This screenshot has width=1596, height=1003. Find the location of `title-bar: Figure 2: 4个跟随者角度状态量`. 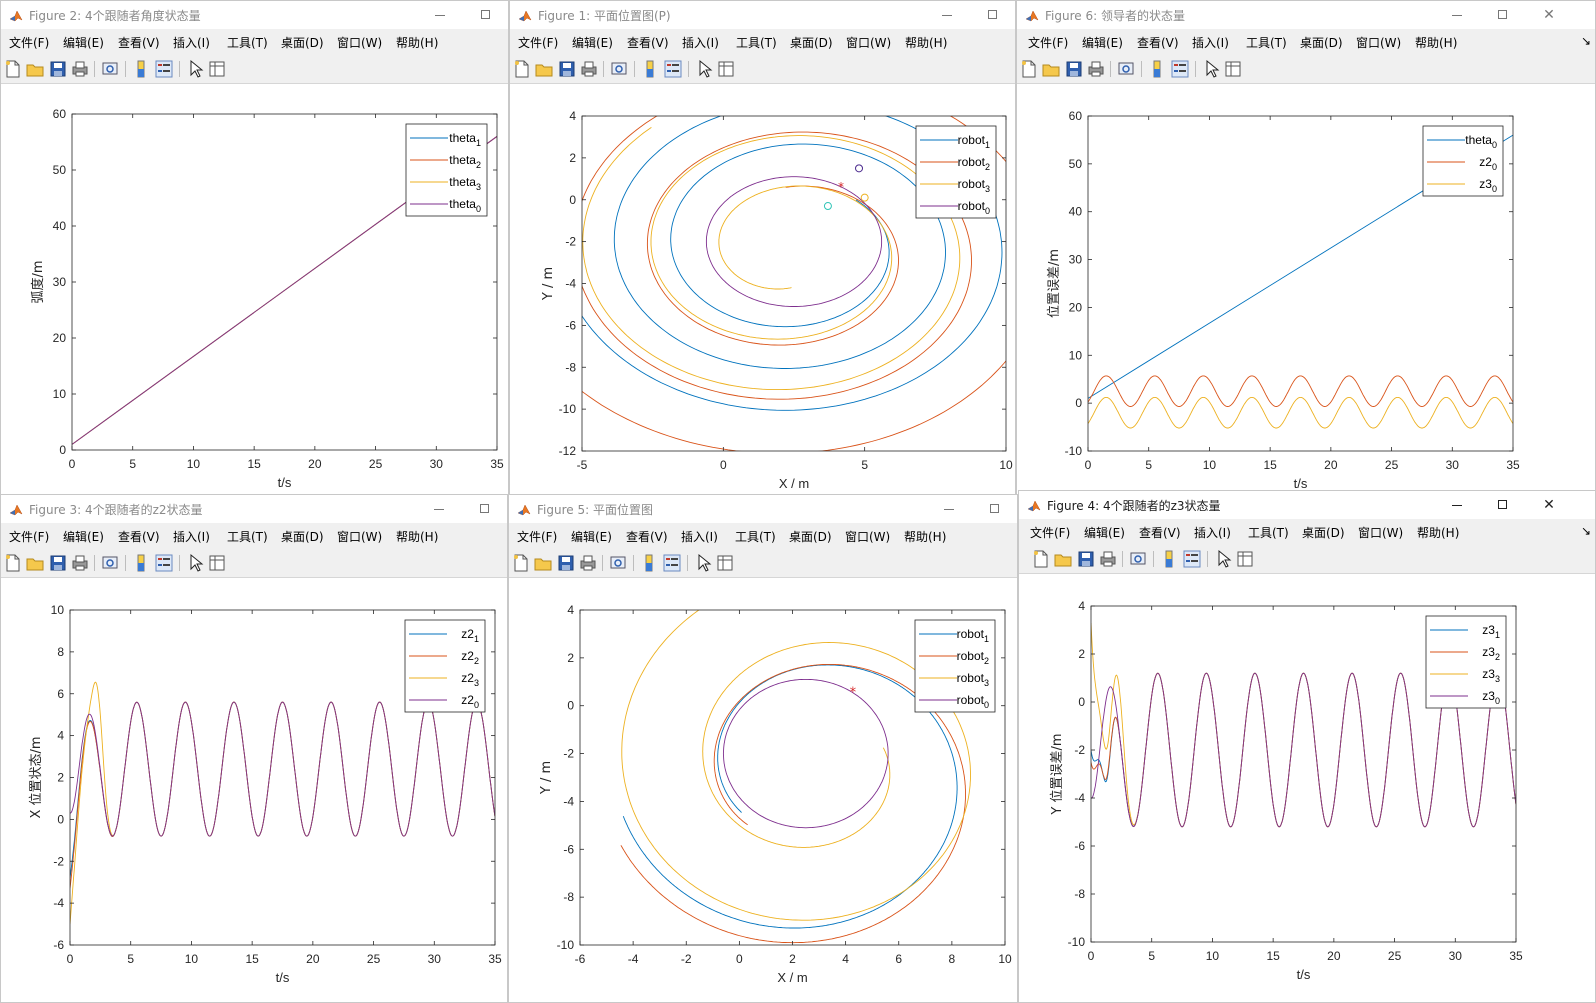

title-bar: Figure 2: 4个跟随者角度状态量 is located at coordinates (254, 15).